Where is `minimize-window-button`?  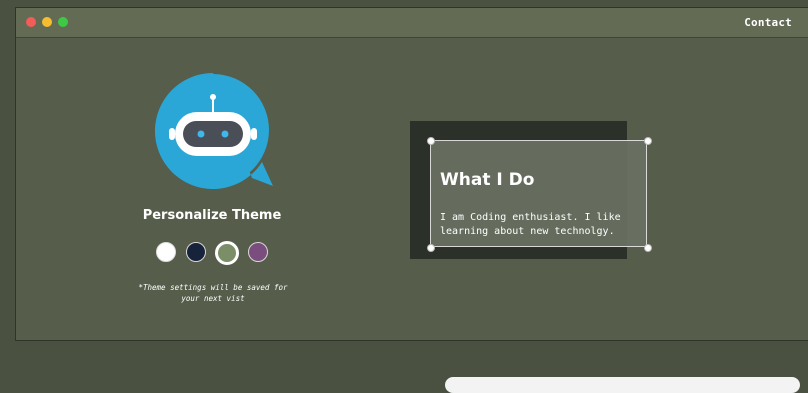
minimize-window-button is located at coordinates (47, 22).